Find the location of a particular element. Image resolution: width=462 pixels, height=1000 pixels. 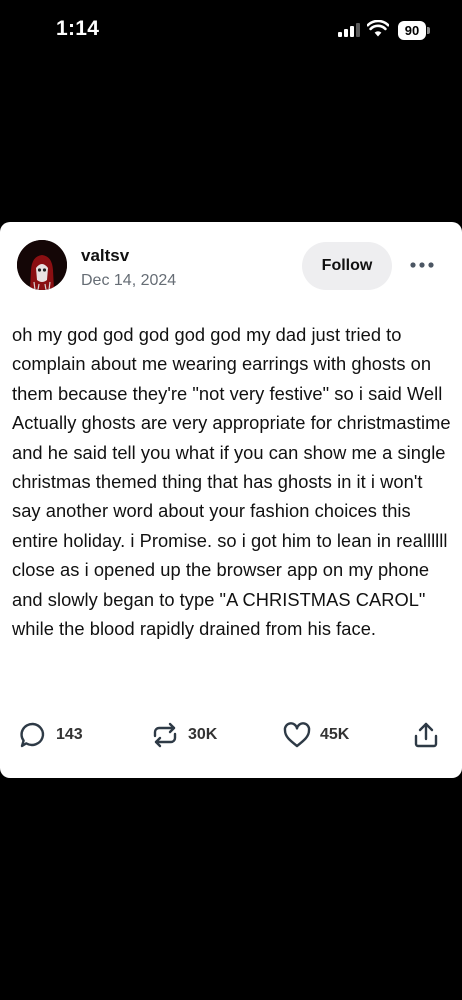

reblog-count: 30K is located at coordinates (203, 734).